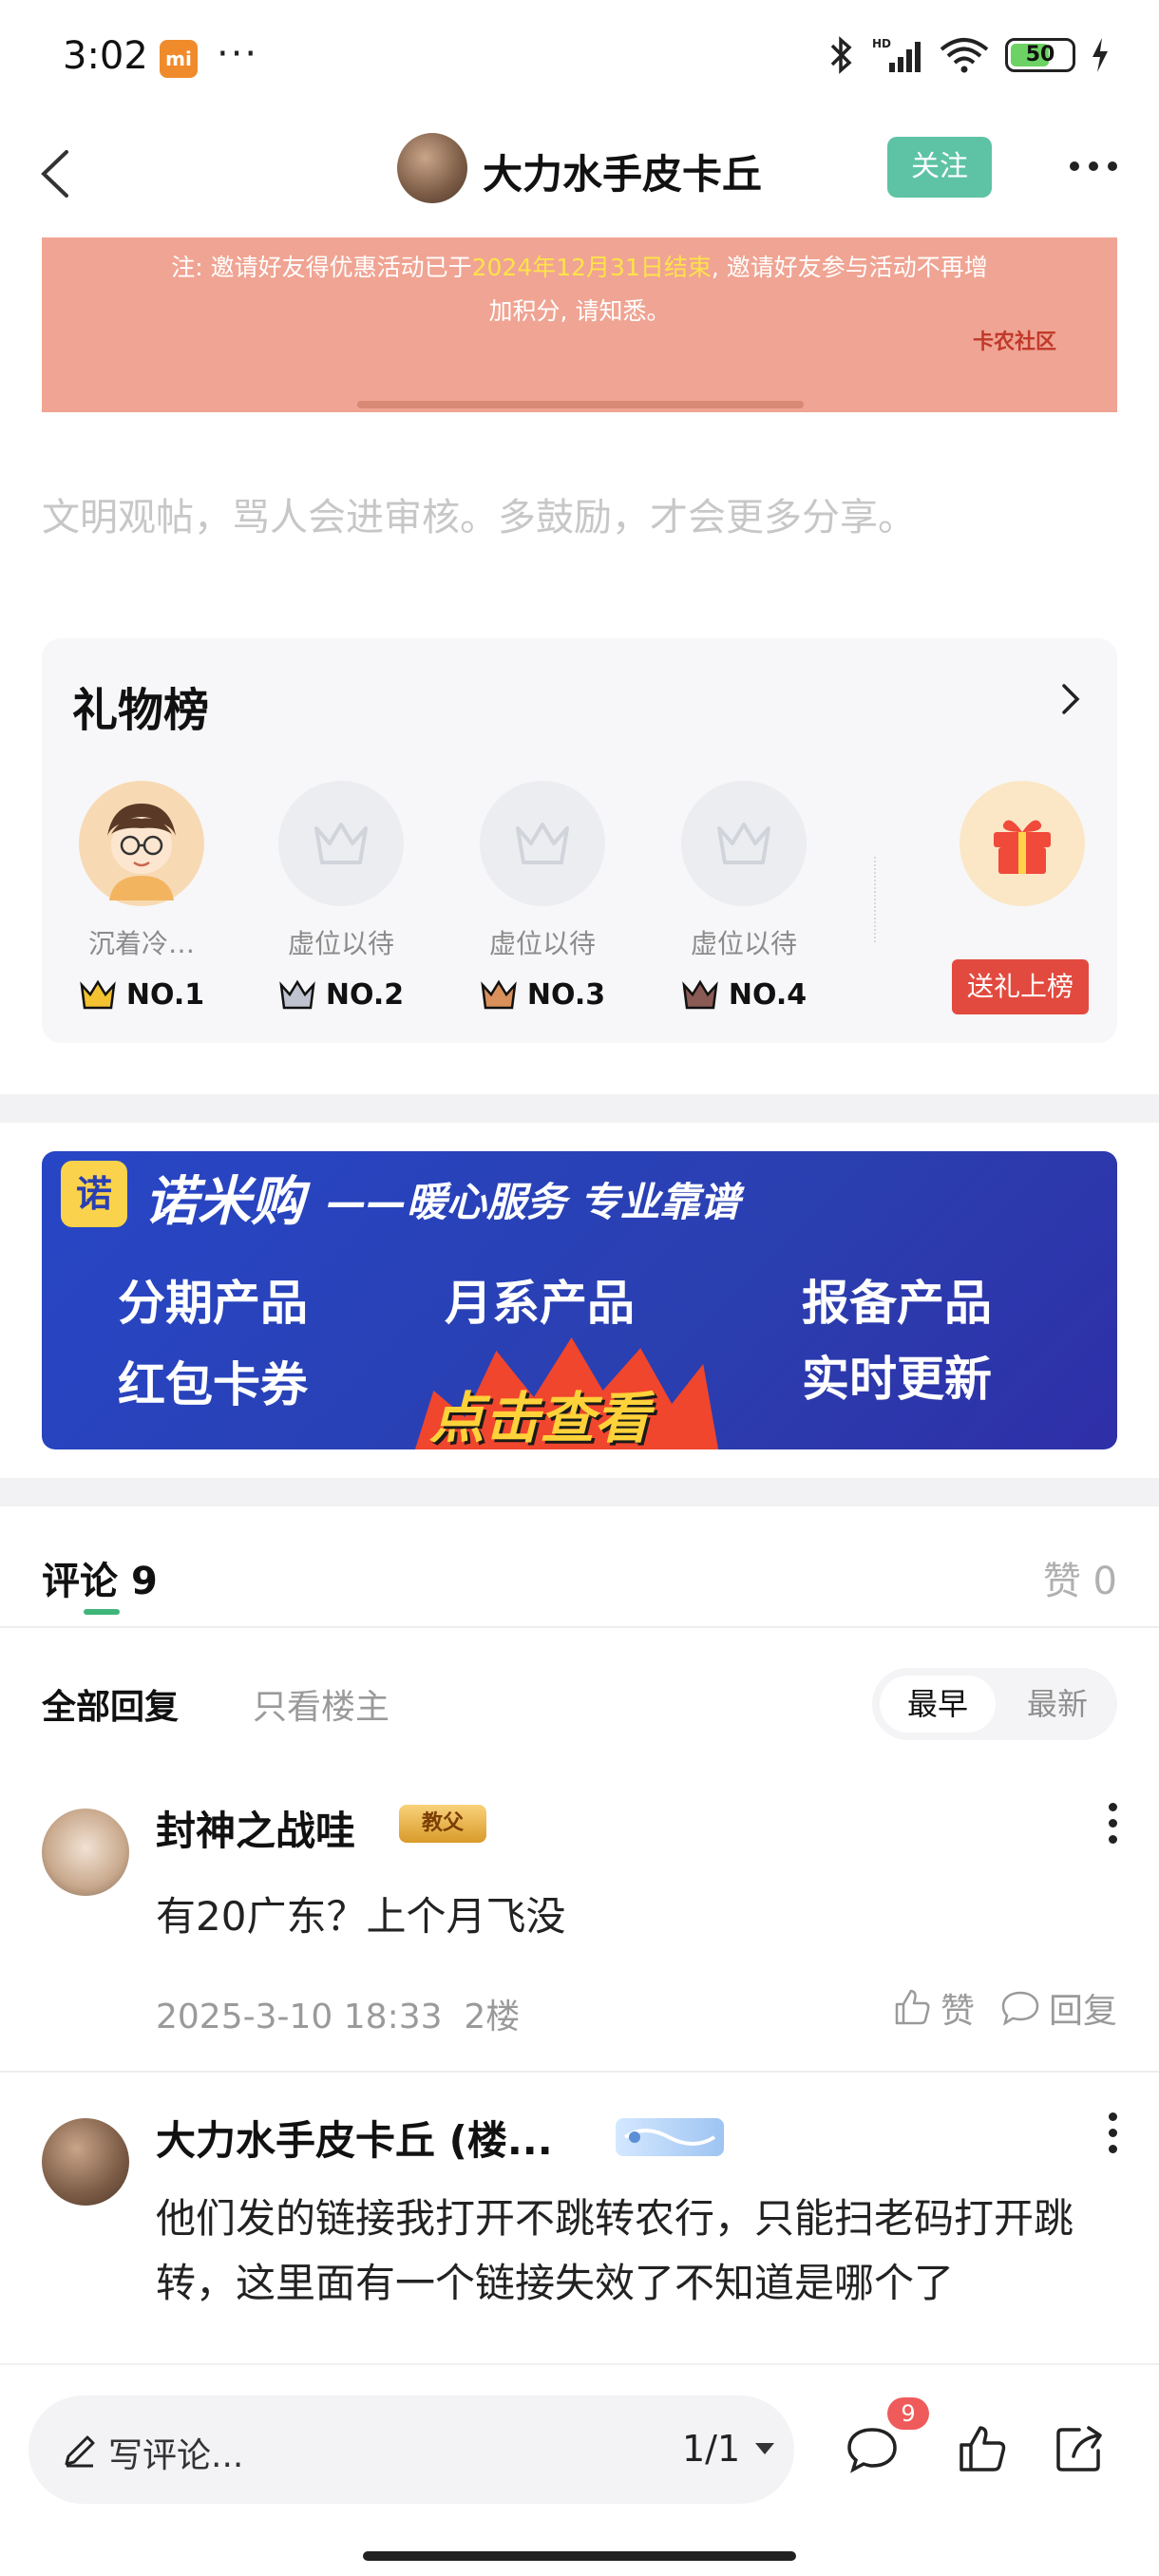 The height and width of the screenshot is (2576, 1159). What do you see at coordinates (411, 2450) in the screenshot?
I see `write-comment-input: 写评论... 1/1` at bounding box center [411, 2450].